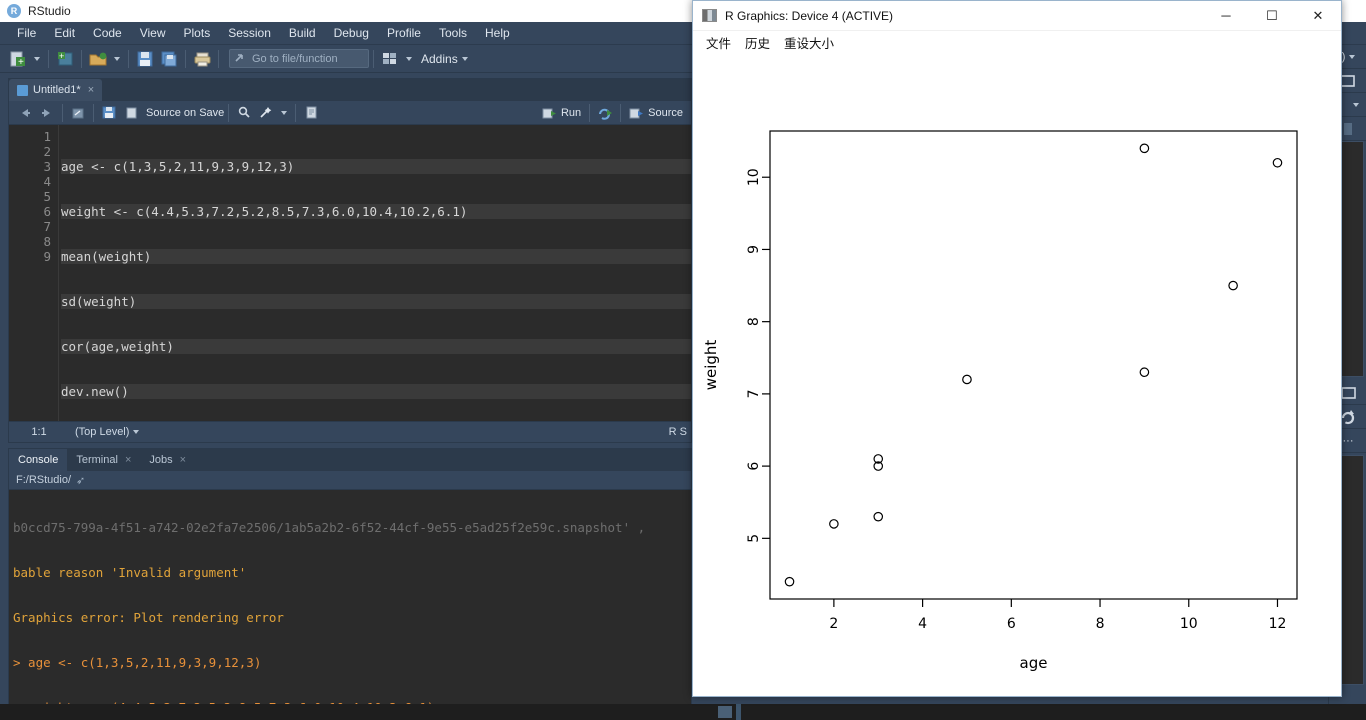 The width and height of the screenshot is (1366, 720). What do you see at coordinates (464, 58) in the screenshot?
I see `addins-dropdown-icon` at bounding box center [464, 58].